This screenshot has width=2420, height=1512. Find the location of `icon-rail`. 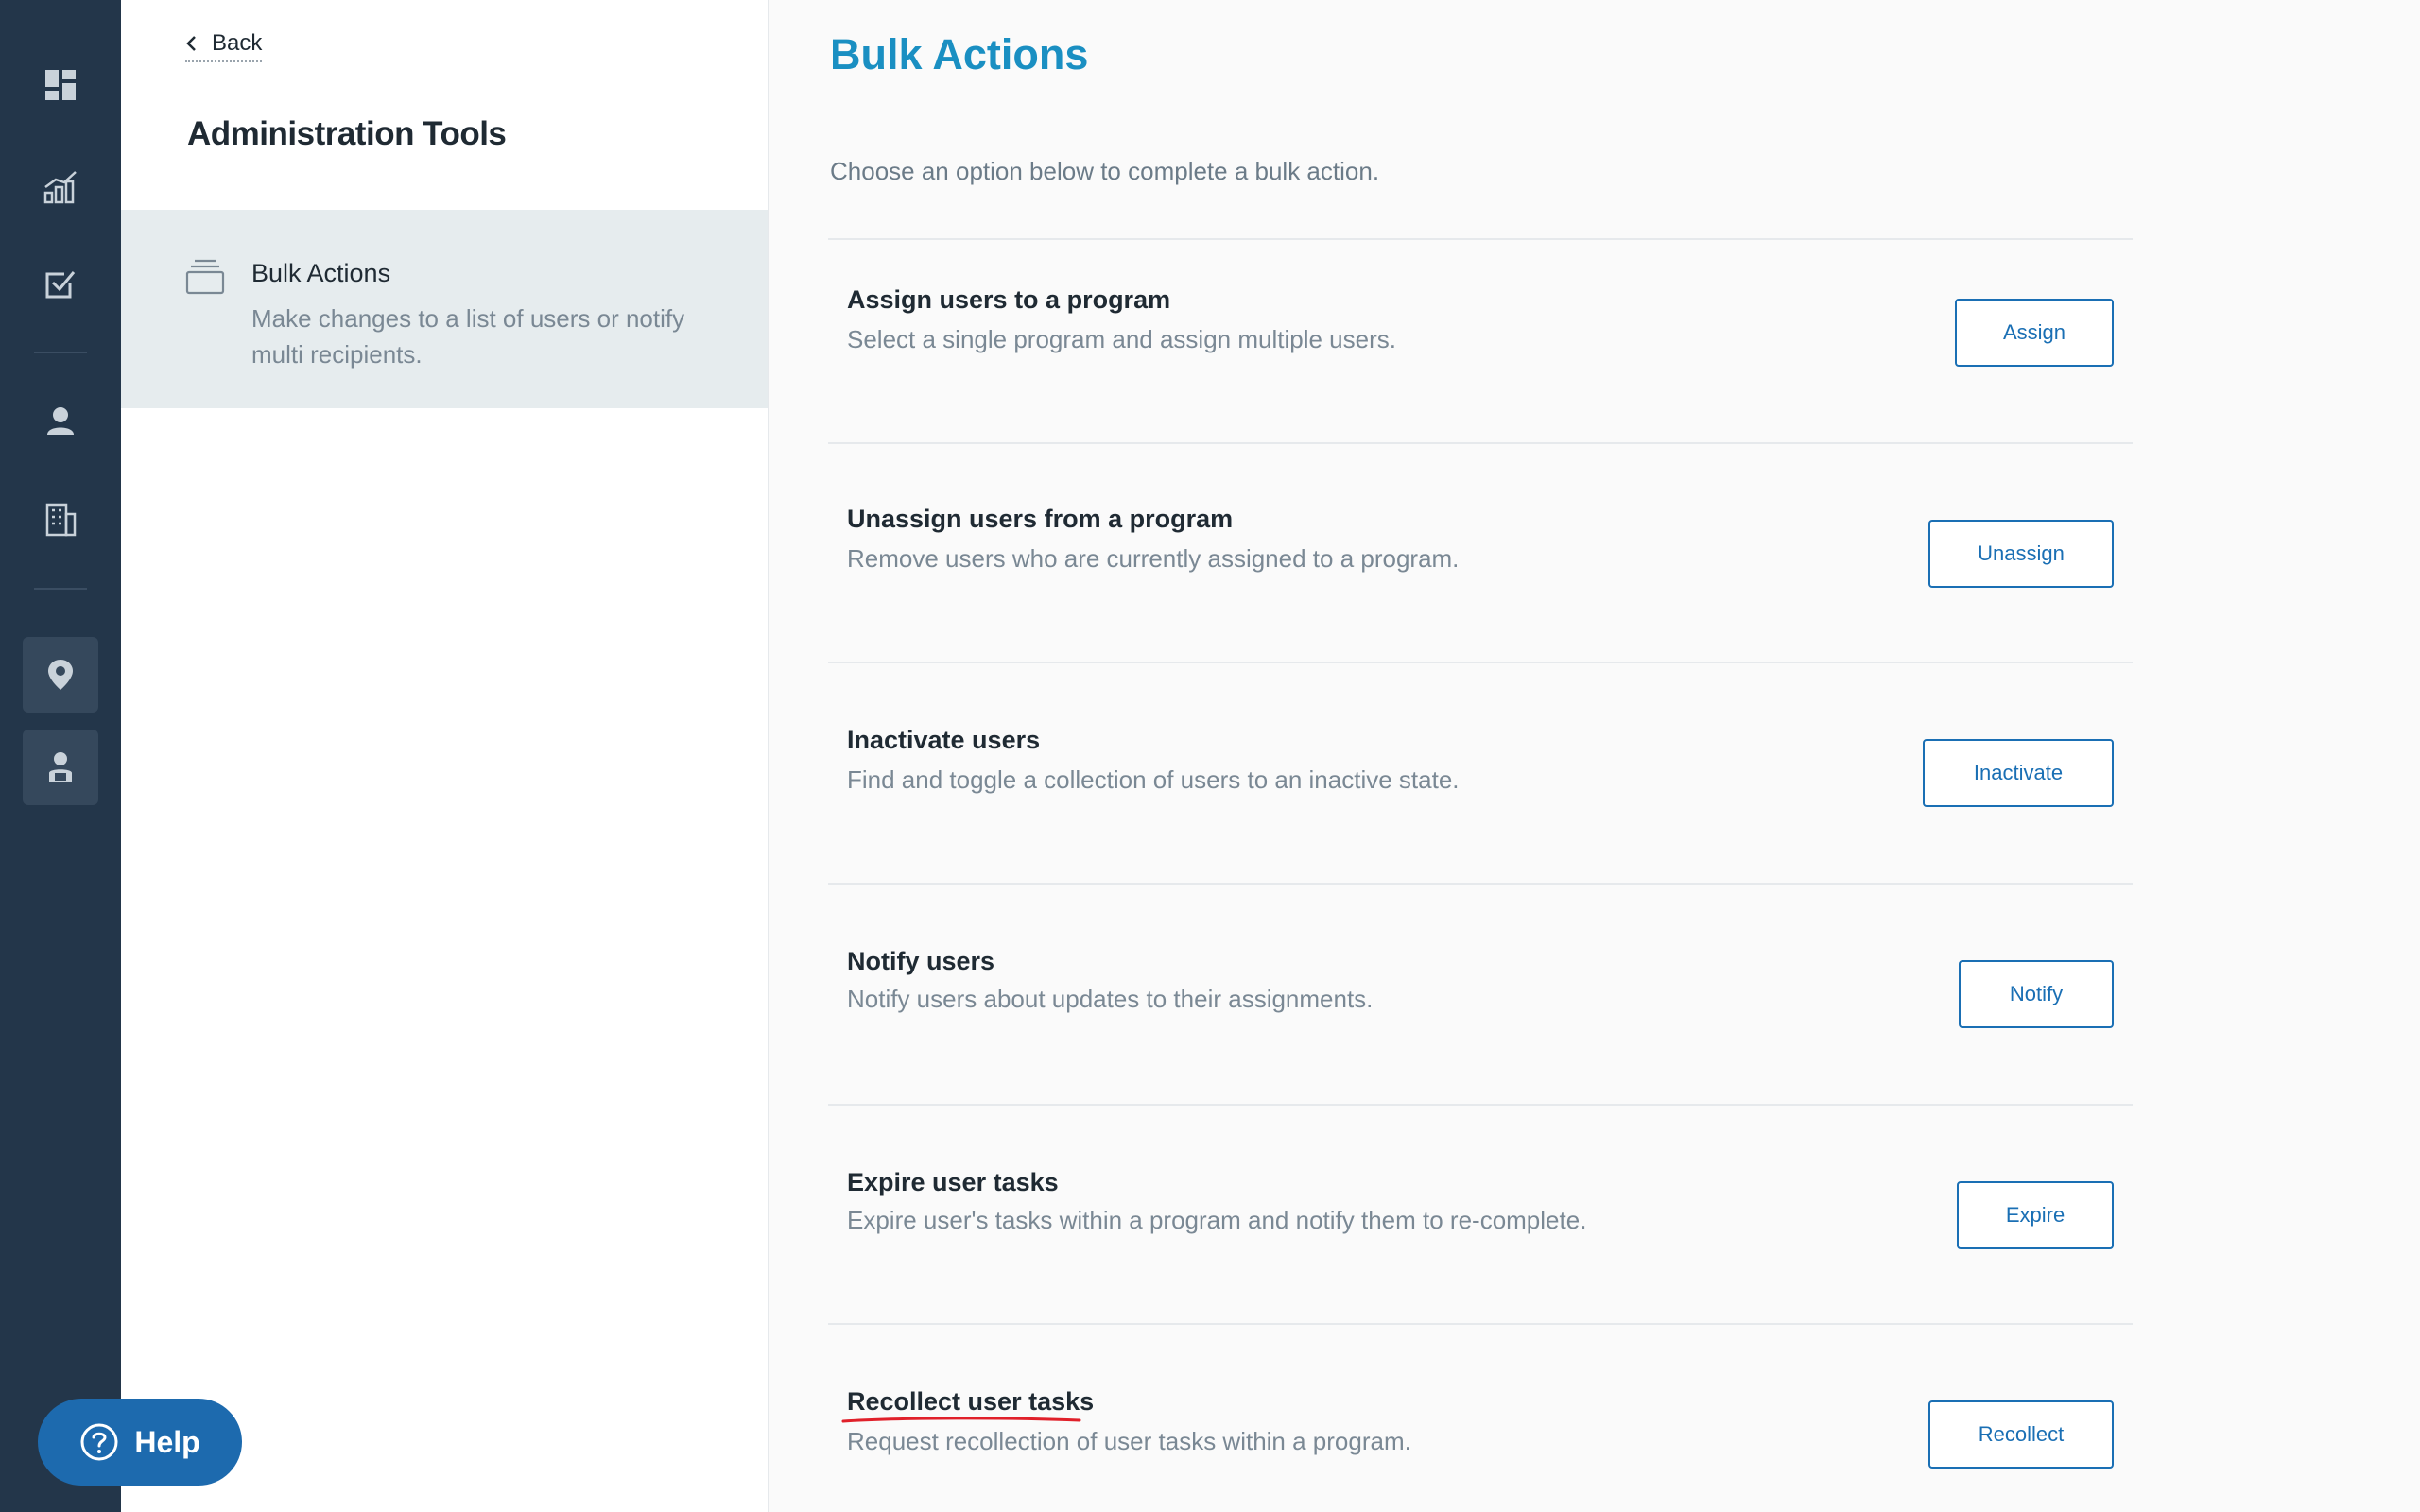

icon-rail is located at coordinates (60, 756).